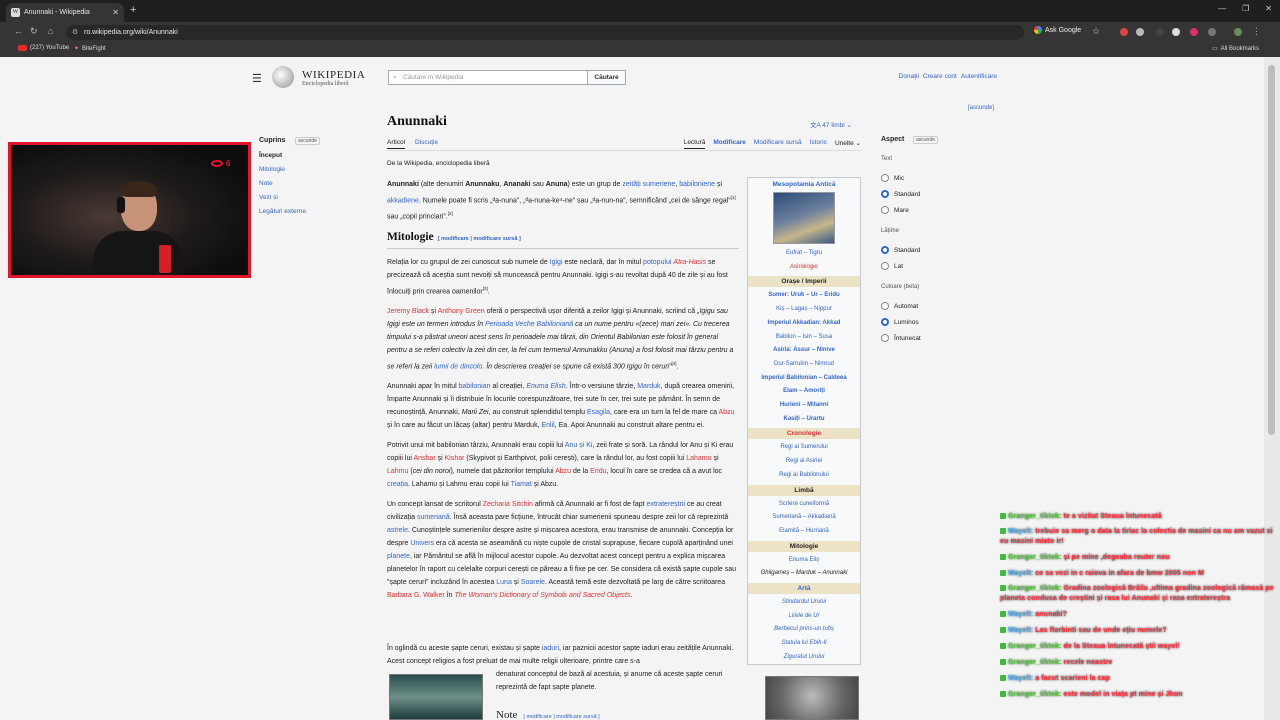  I want to click on text-size-small: Mic, so click(892, 178).